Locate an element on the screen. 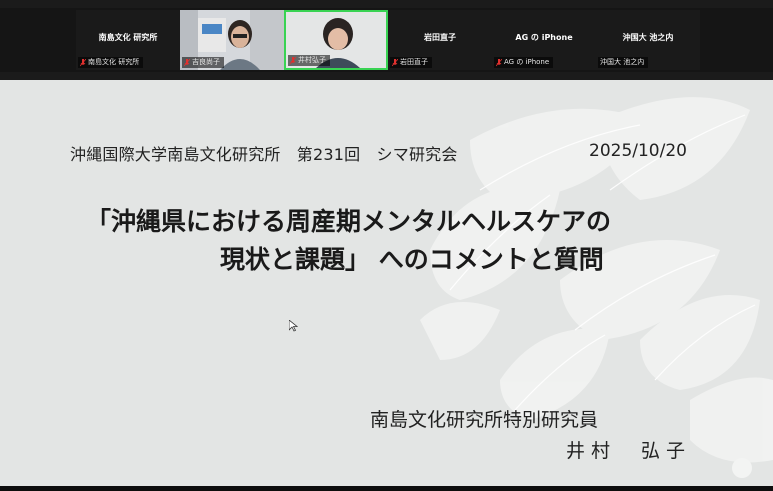 Image resolution: width=773 pixels, height=491 pixels. participant-tag-label: AG の iPhone is located at coordinates (527, 62).